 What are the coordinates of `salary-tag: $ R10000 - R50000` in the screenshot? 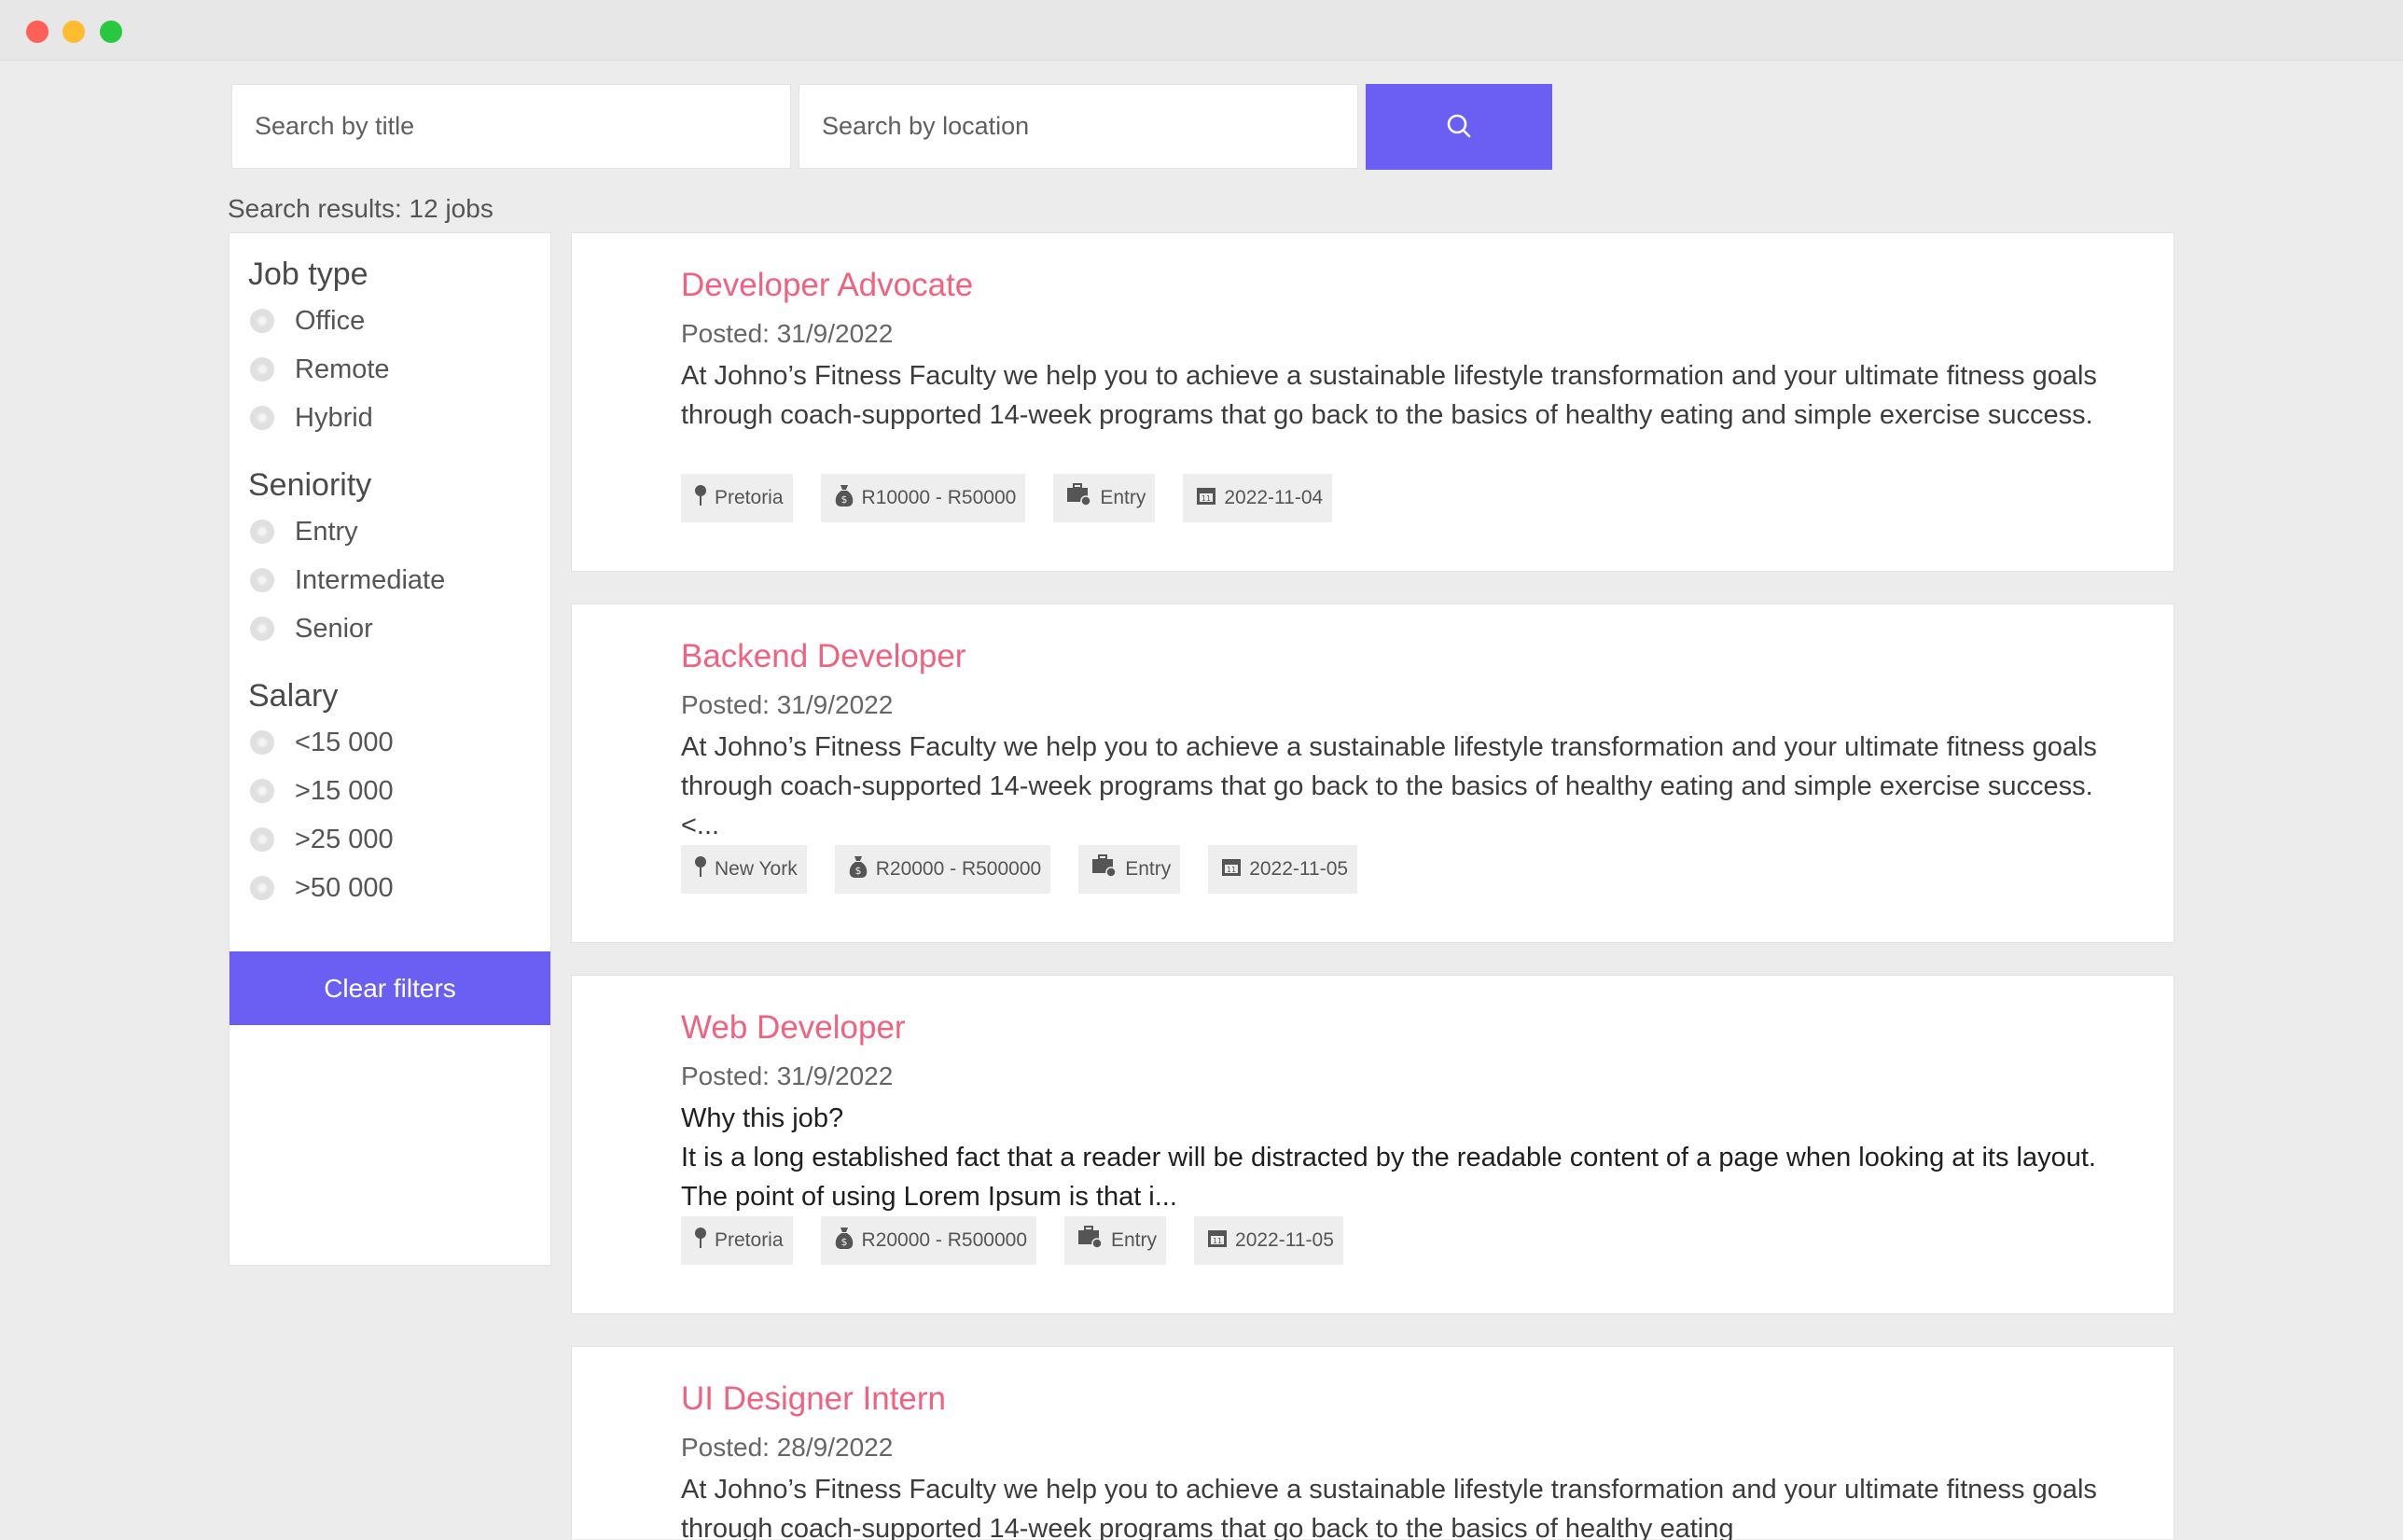 It's located at (923, 498).